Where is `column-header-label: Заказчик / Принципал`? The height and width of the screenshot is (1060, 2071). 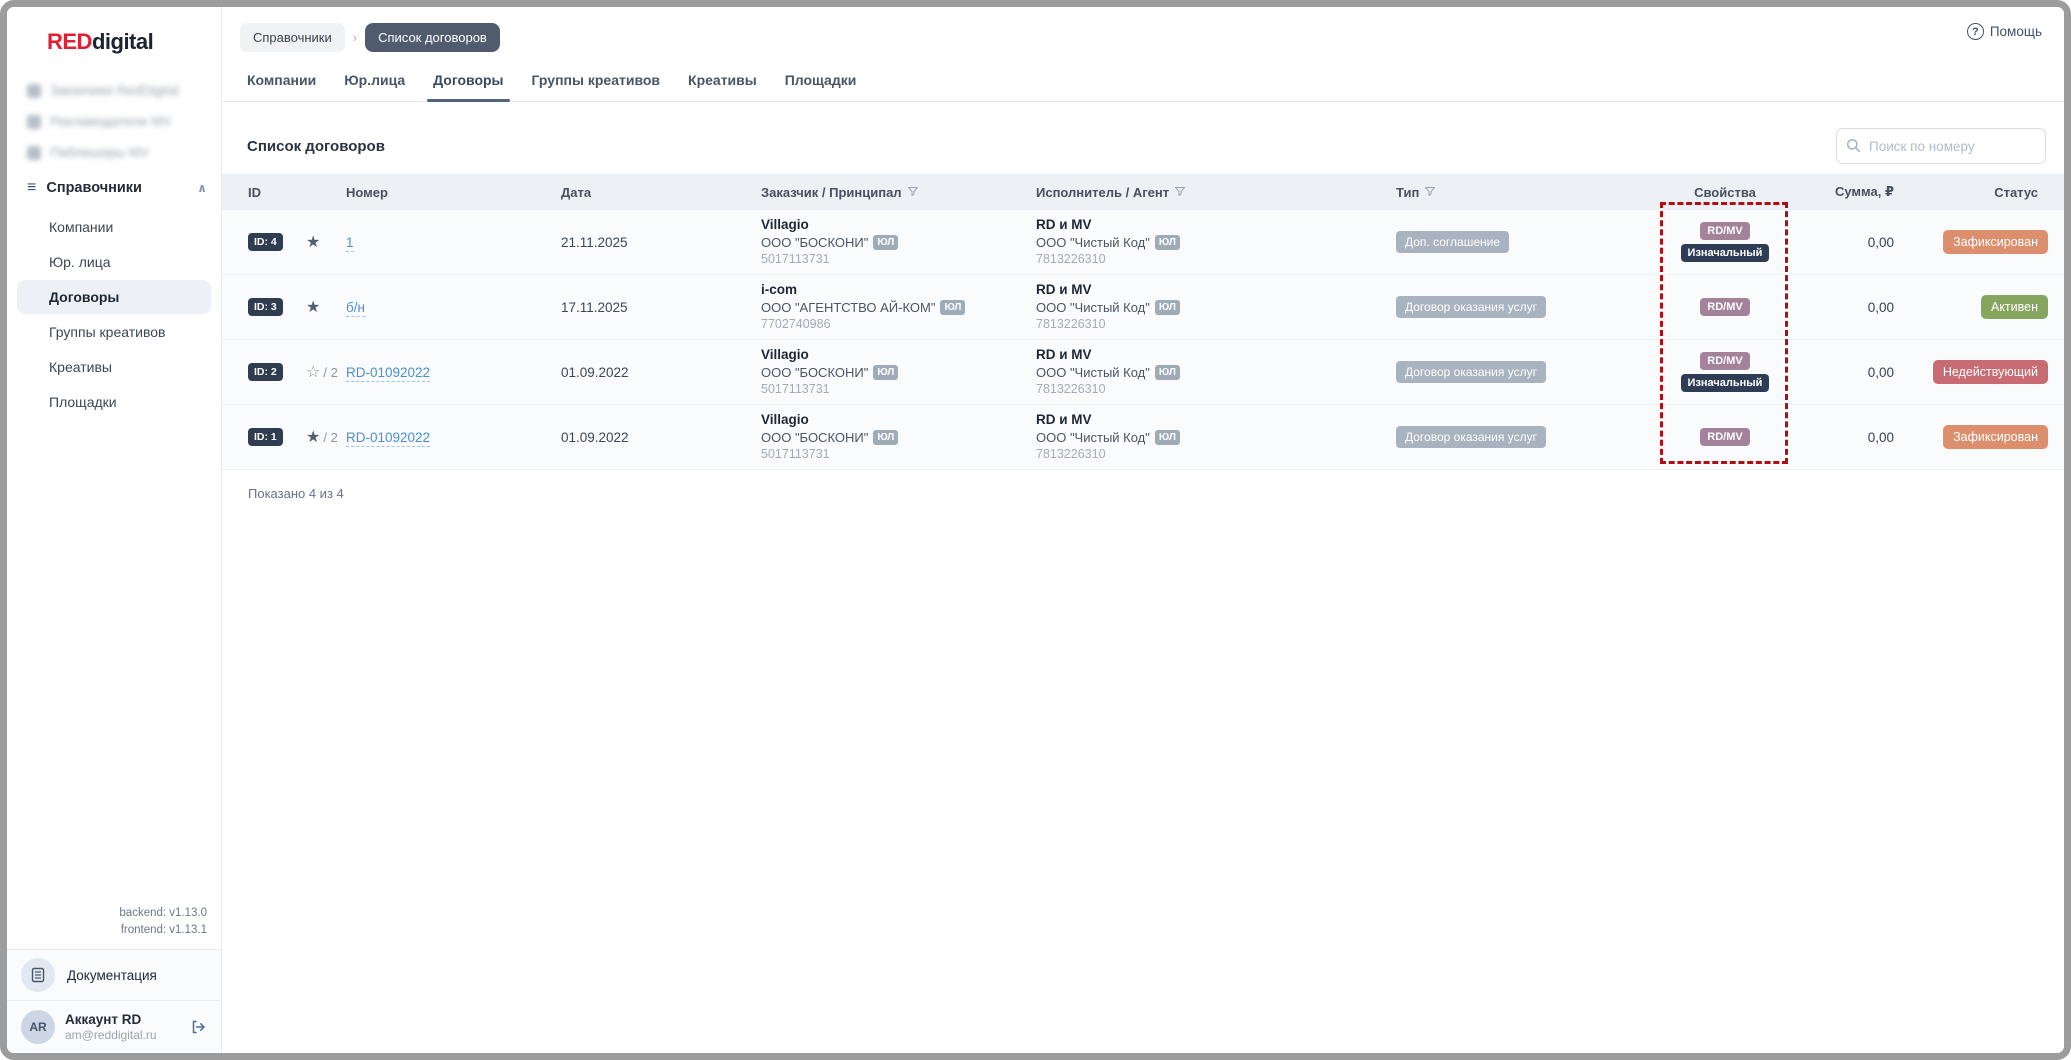 column-header-label: Заказчик / Принципал is located at coordinates (831, 192).